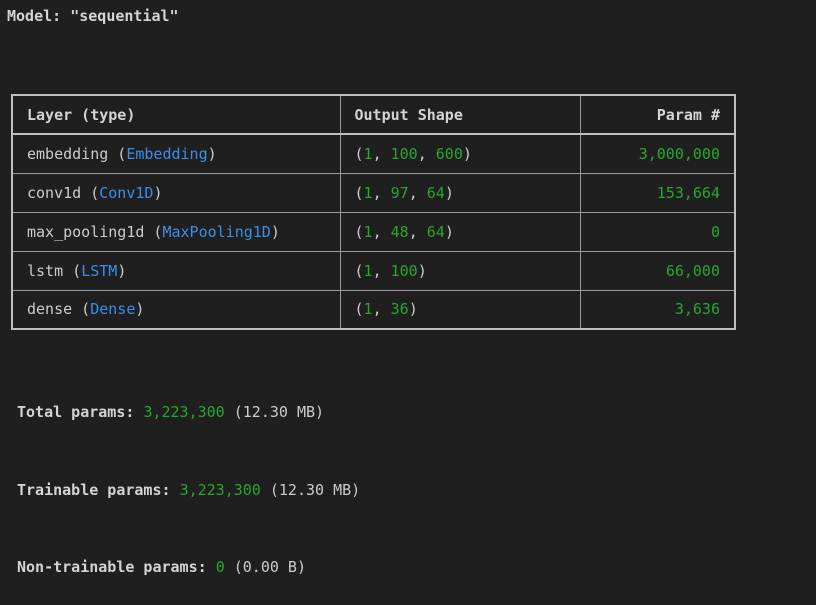 The image size is (816, 605). What do you see at coordinates (460, 114) in the screenshot?
I see `header-output-shape: Output Shape` at bounding box center [460, 114].